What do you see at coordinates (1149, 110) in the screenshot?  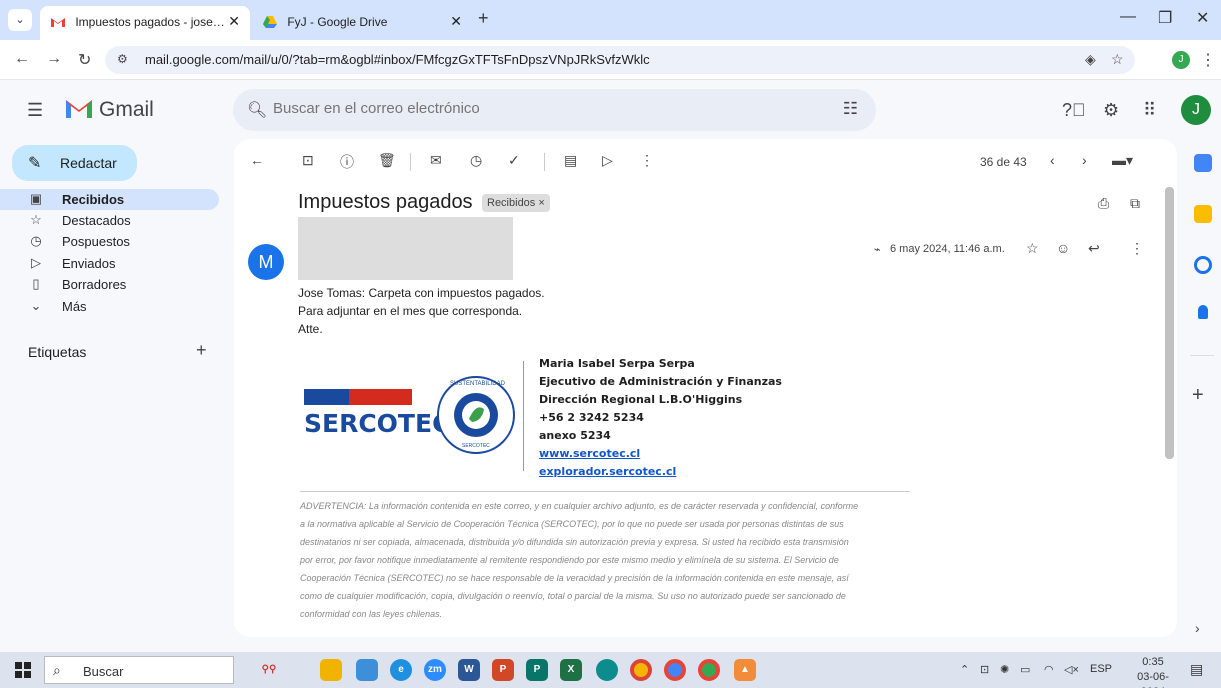 I see `apps-grid-icon: ⠿` at bounding box center [1149, 110].